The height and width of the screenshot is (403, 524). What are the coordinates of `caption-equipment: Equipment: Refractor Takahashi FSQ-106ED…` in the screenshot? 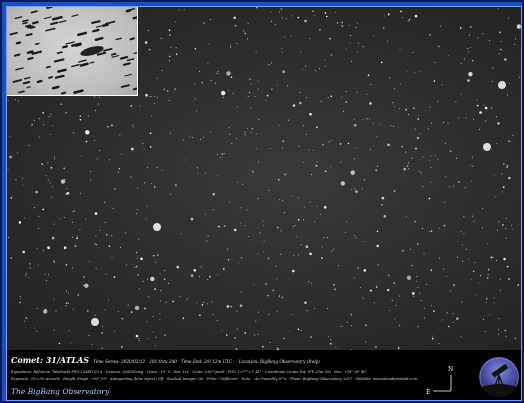 It's located at (189, 372).